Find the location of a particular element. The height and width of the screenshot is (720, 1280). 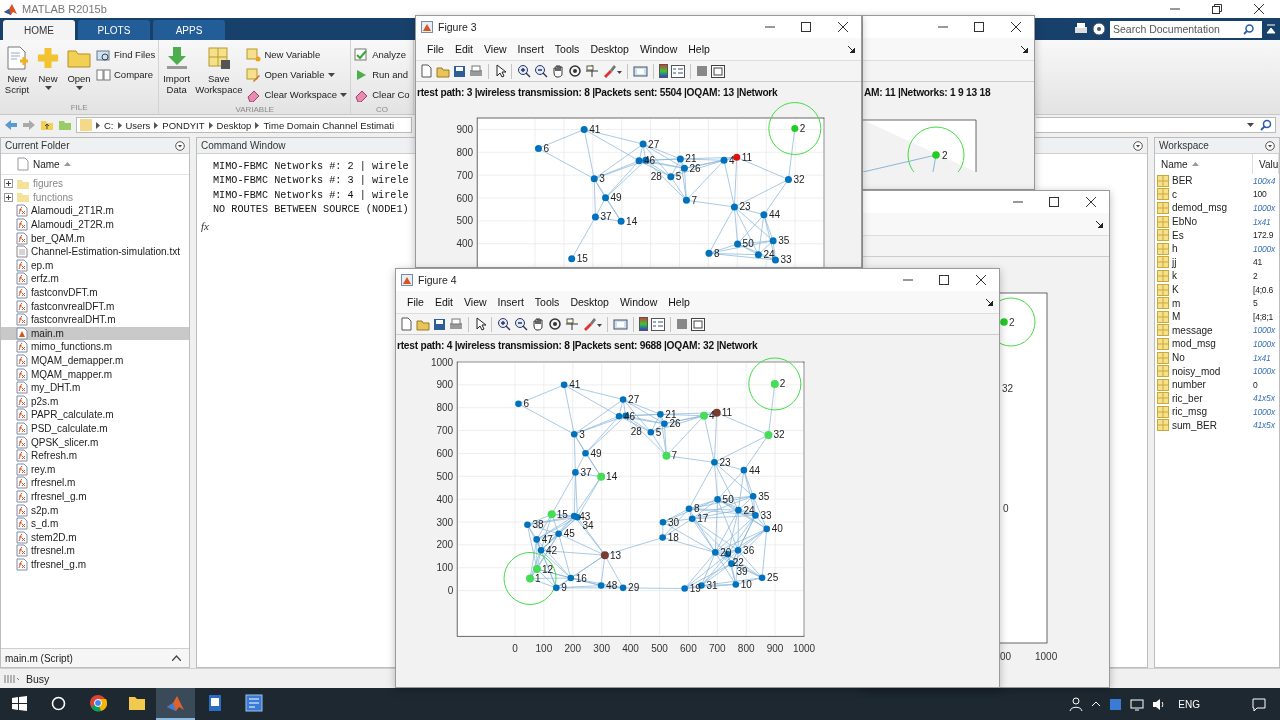

ribbon-tab: PLOTS is located at coordinates (114, 30).